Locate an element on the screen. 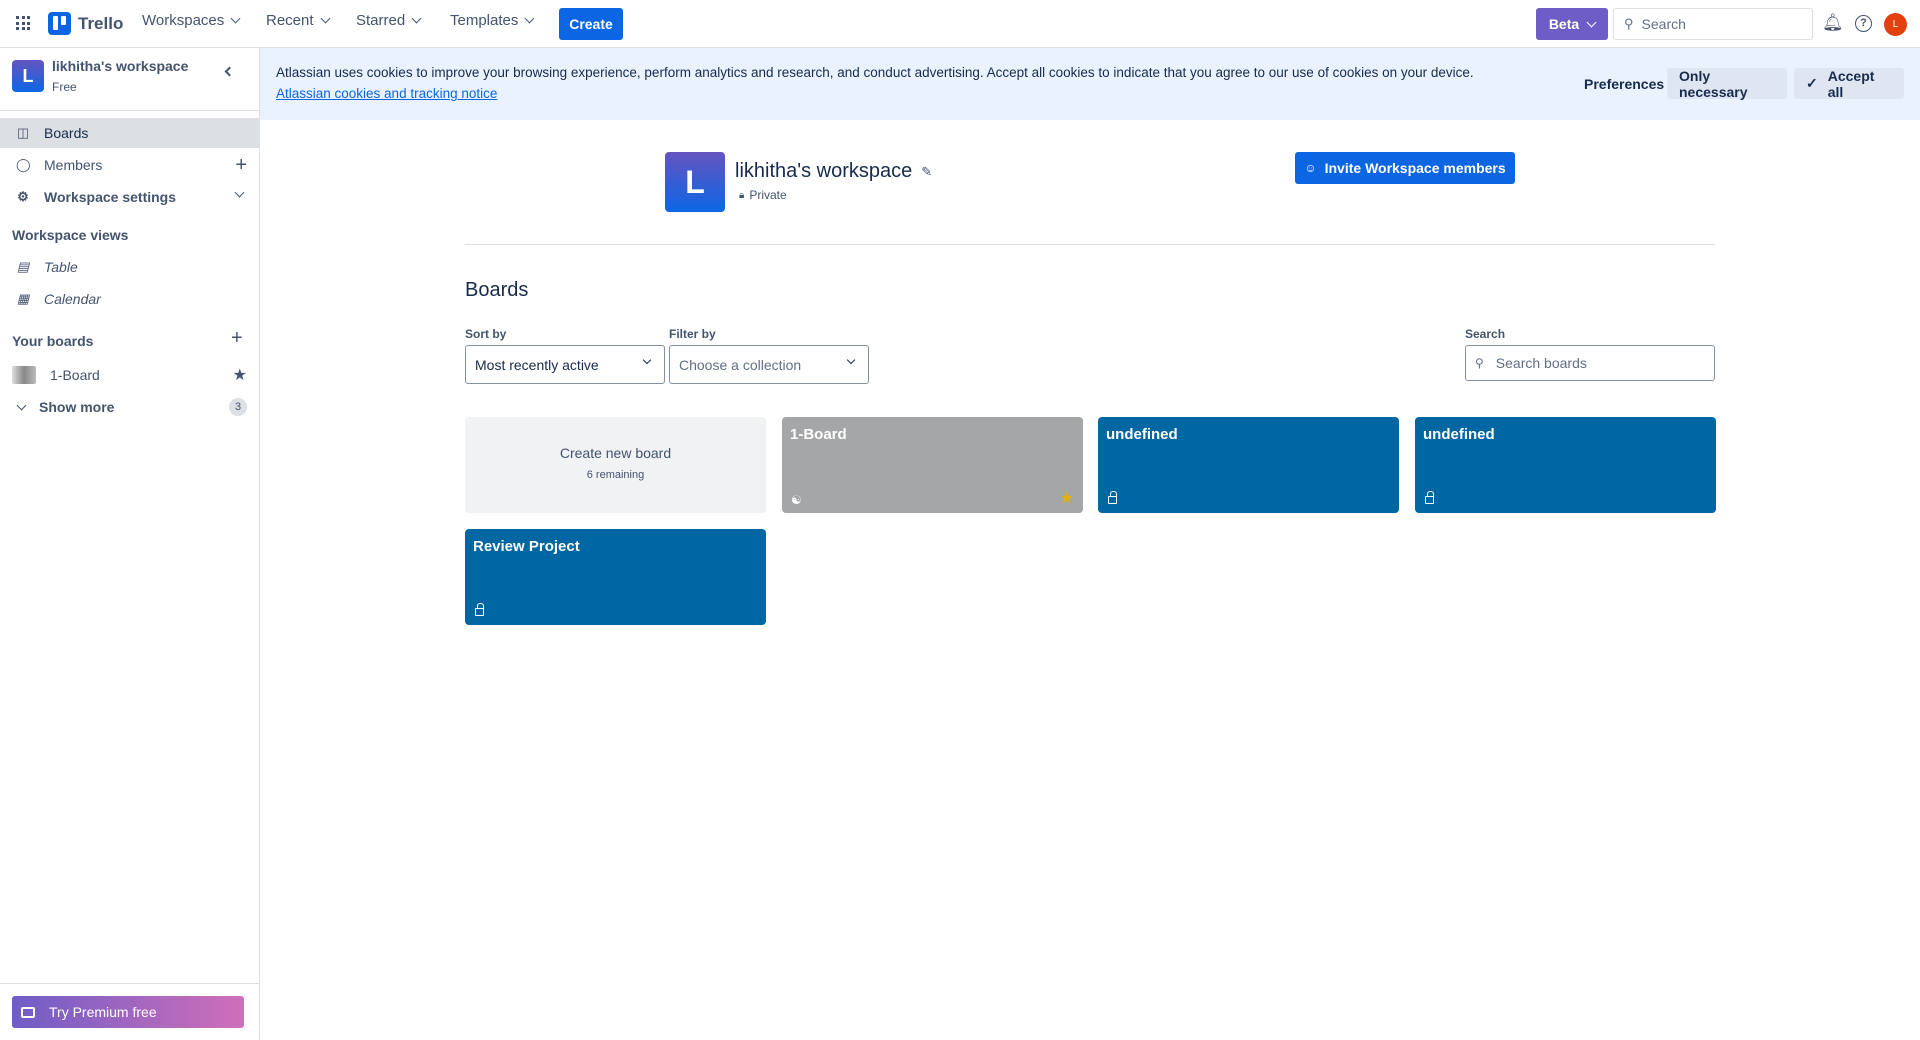 The width and height of the screenshot is (1920, 1040). workspace-plan: Free is located at coordinates (64, 87).